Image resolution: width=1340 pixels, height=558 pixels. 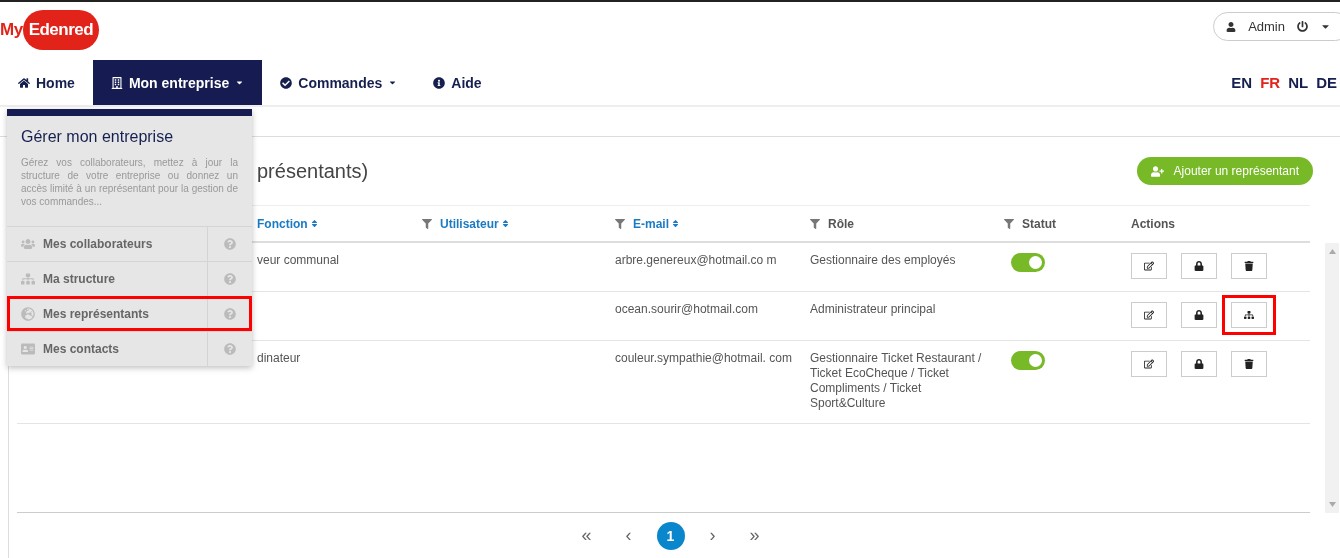 What do you see at coordinates (96, 314) in the screenshot?
I see `menu-item-label: Mes représentants` at bounding box center [96, 314].